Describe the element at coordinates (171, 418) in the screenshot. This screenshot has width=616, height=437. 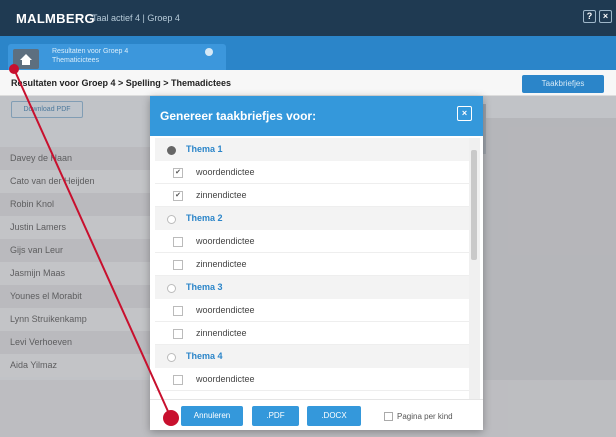
I see `pointer-end-dot` at that location.